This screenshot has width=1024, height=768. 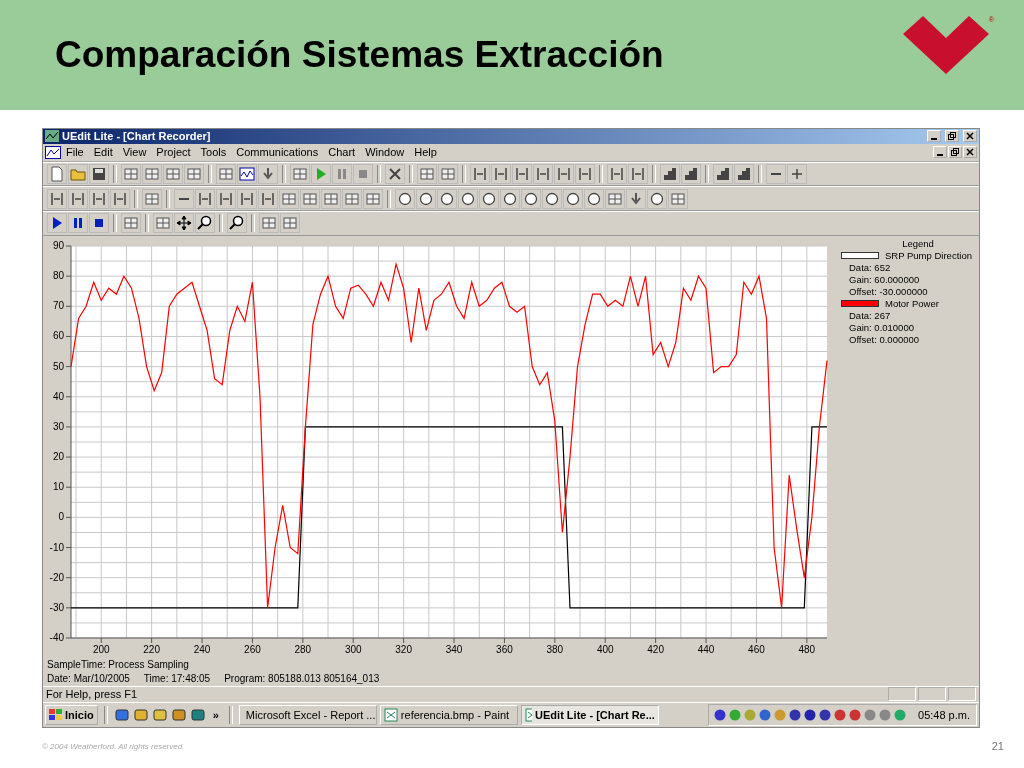 I want to click on legend-offset: Offset: -30.000000, so click(x=888, y=291).